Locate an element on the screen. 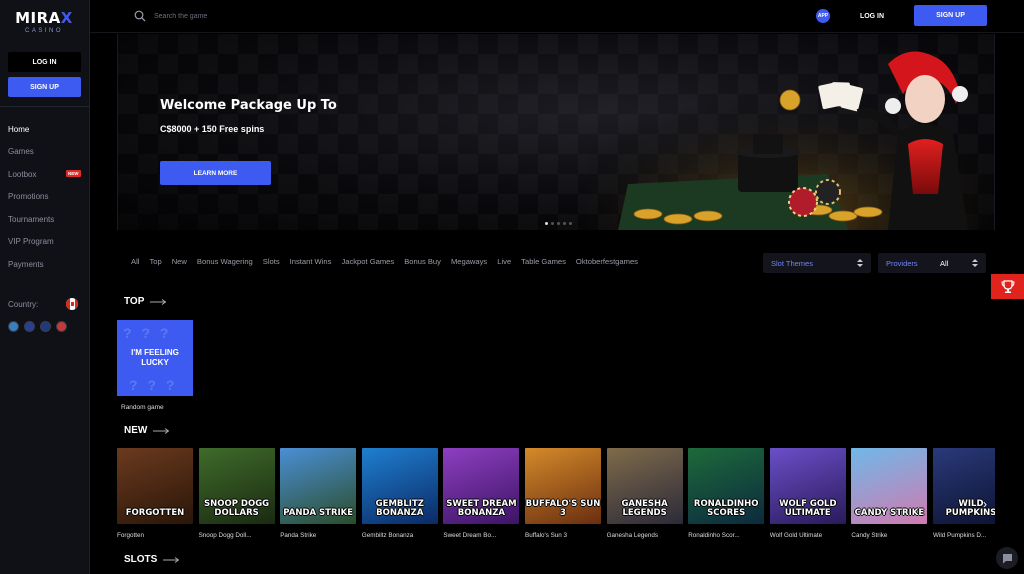  chat-button is located at coordinates (1007, 558).